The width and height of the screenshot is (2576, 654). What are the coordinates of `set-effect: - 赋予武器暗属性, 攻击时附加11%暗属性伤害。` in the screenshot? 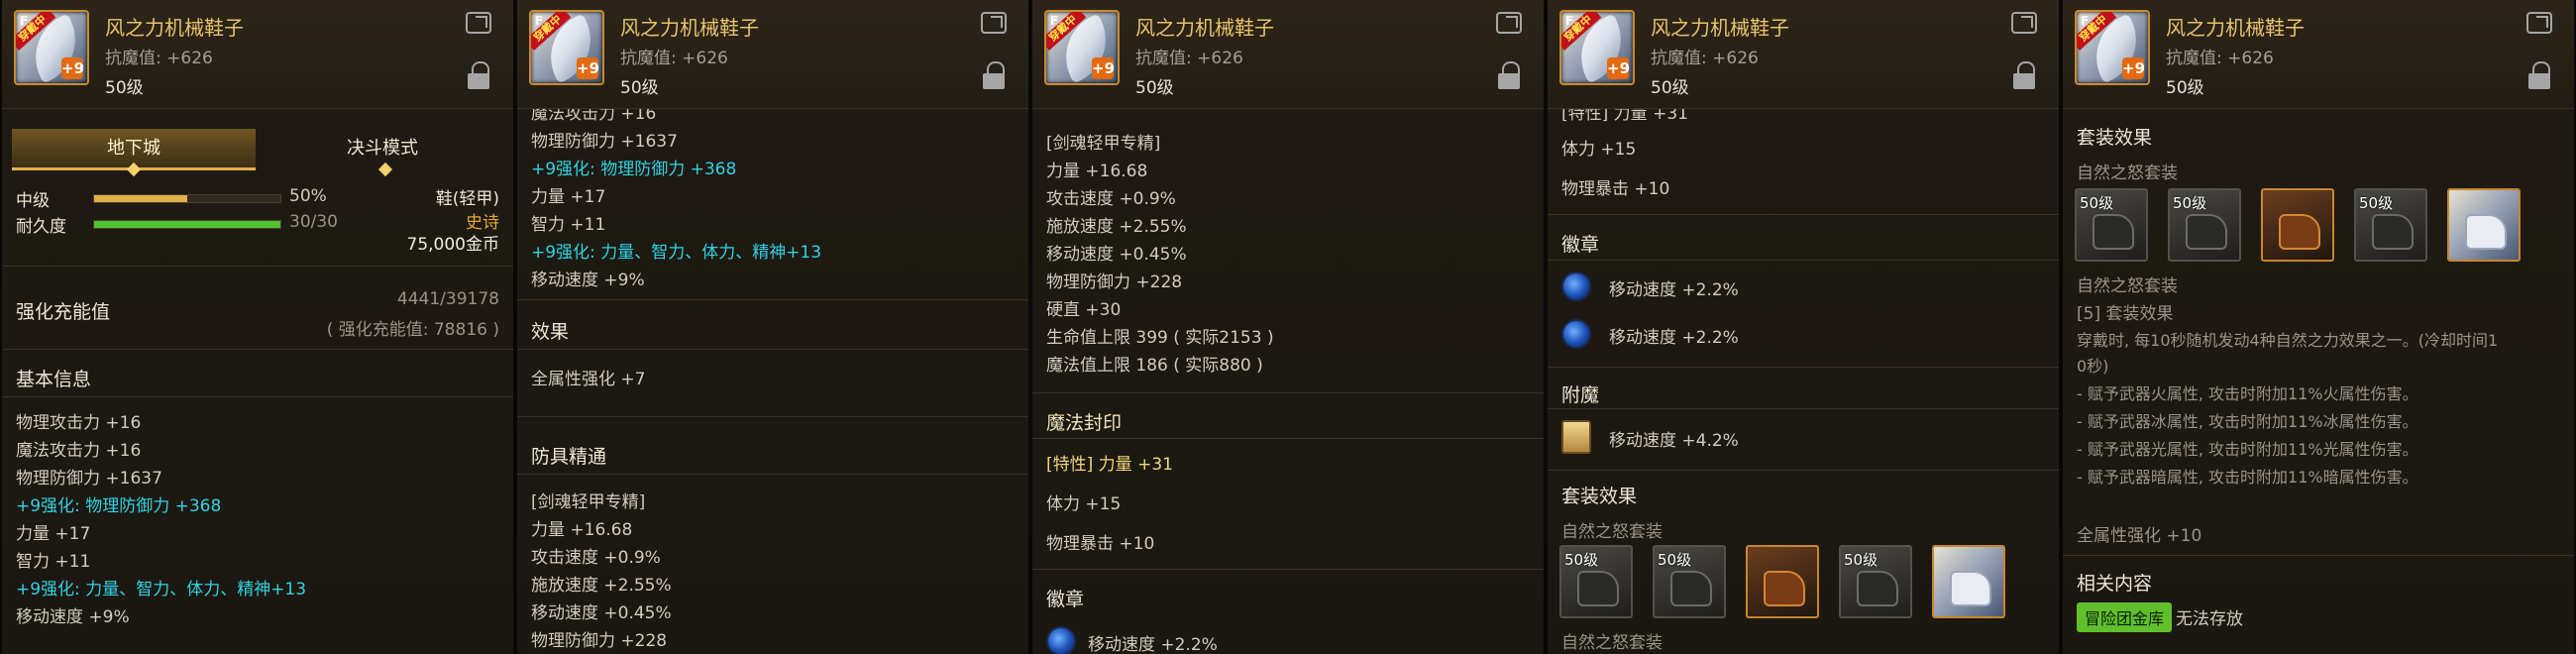 It's located at (2247, 477).